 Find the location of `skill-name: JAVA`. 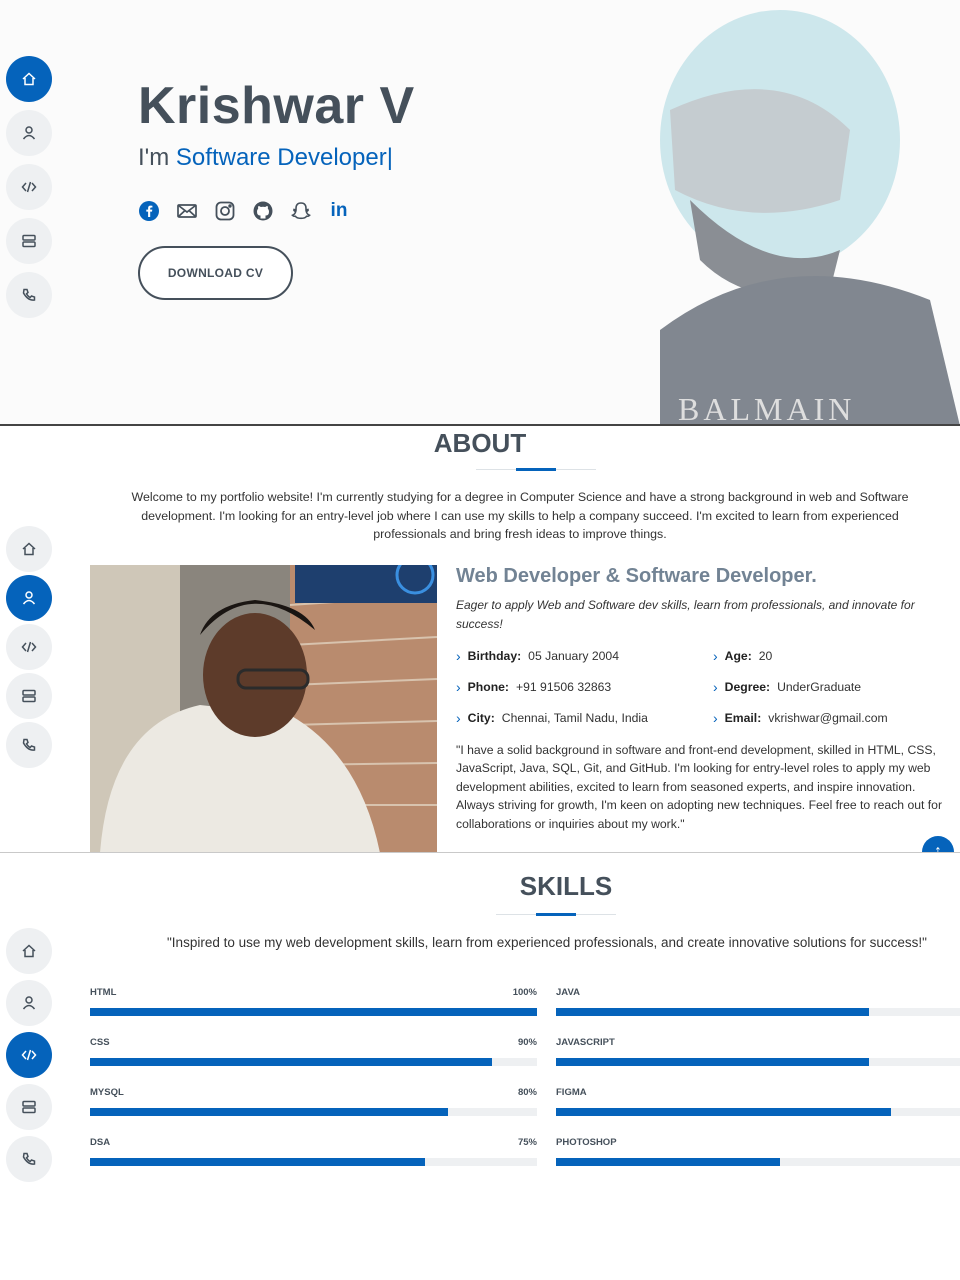

skill-name: JAVA is located at coordinates (568, 992).